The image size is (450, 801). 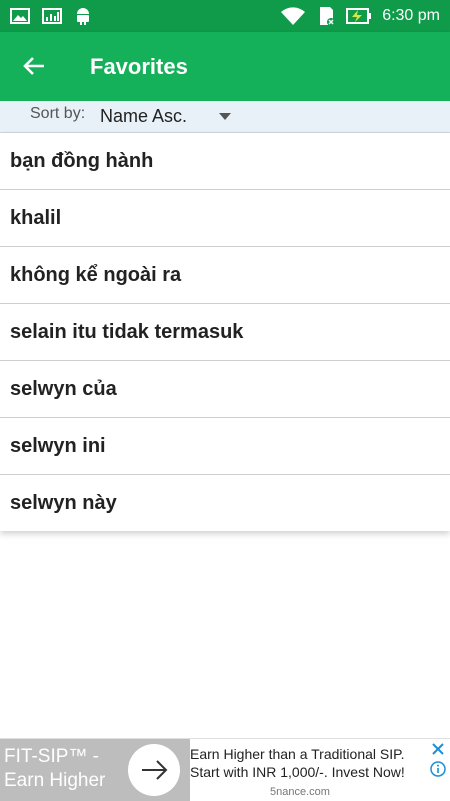 I want to click on sort-dropdown: Name Asc., so click(x=170, y=117).